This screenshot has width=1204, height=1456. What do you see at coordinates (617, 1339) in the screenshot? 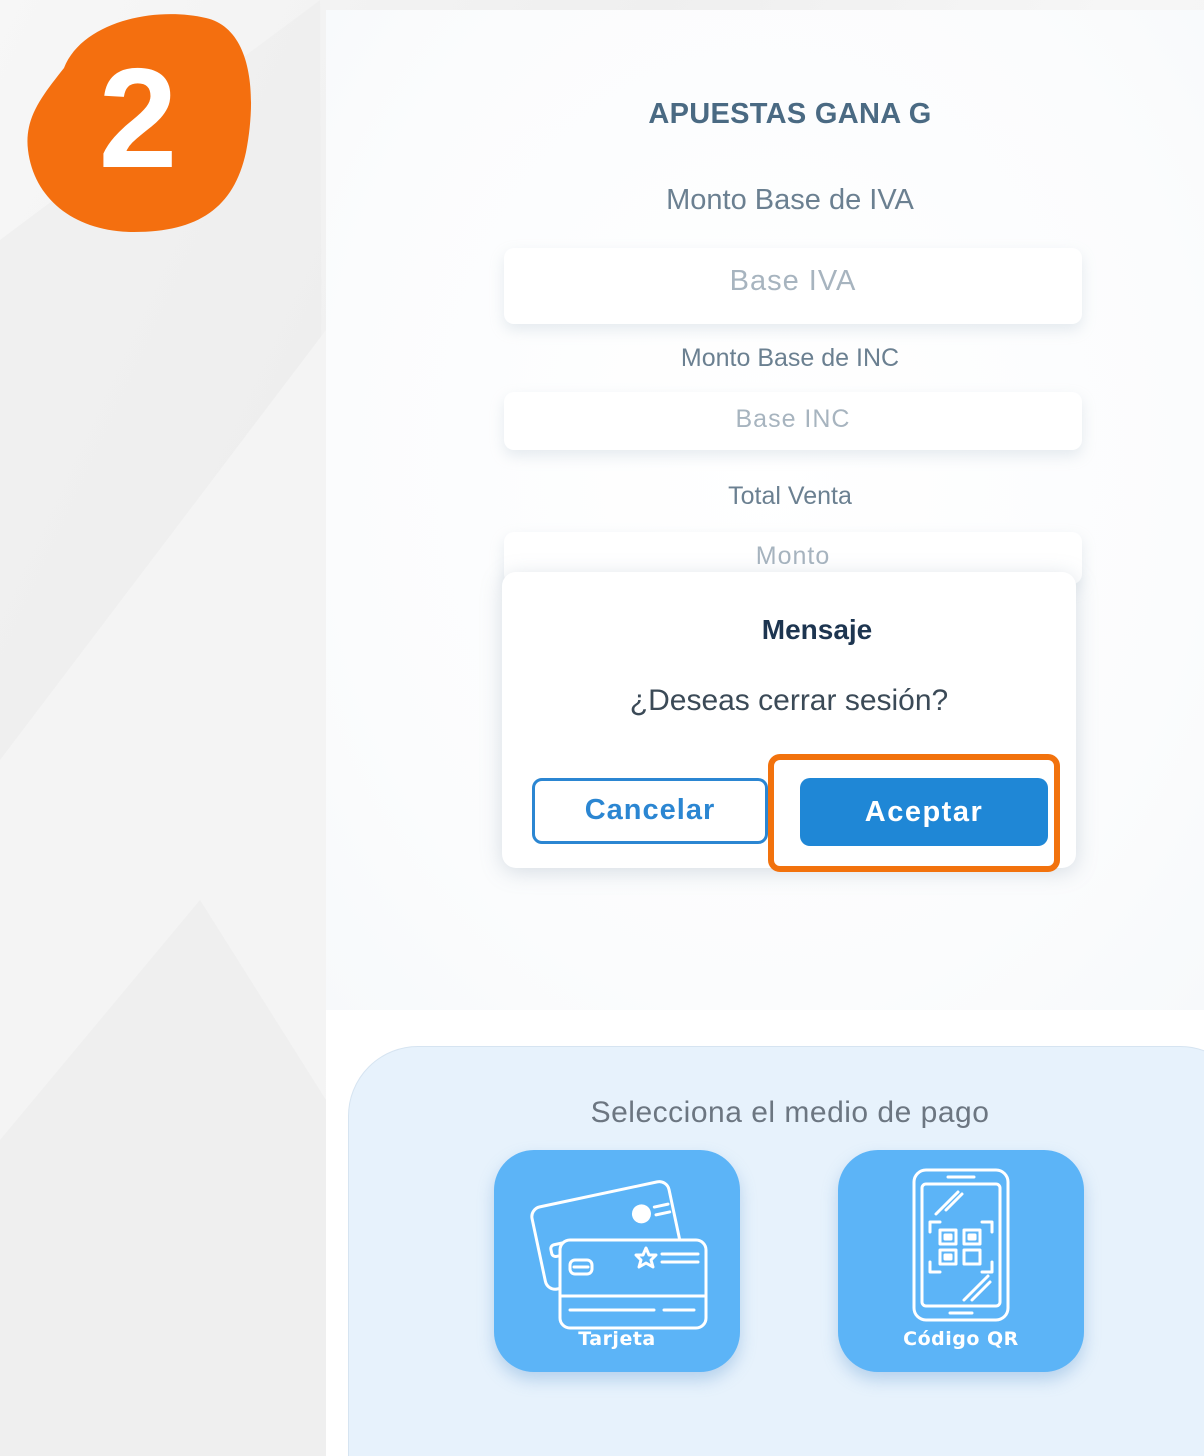
I see `card-payment-label: Tarjeta` at bounding box center [617, 1339].